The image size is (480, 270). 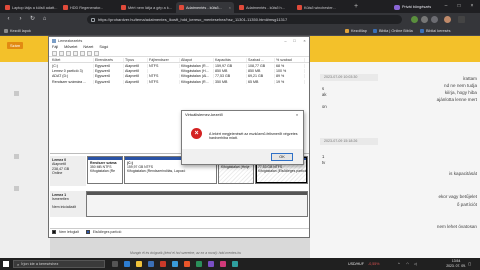 What do you see at coordinates (459, 6) in the screenshot?
I see `maximize-window-button: □` at bounding box center [459, 6].